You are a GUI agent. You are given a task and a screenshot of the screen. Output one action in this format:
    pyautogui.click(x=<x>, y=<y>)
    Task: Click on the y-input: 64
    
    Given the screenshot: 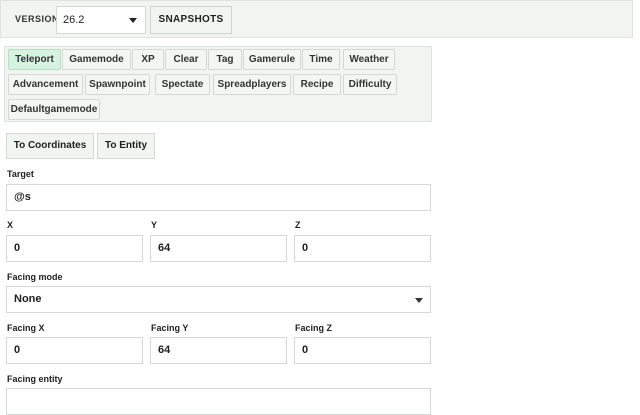 What is the action you would take?
    pyautogui.click(x=218, y=248)
    